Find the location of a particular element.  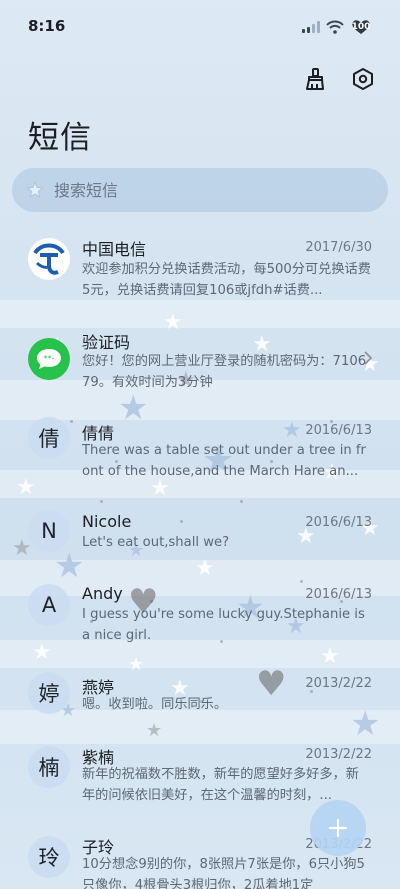

chat-bubble-icon: **- is located at coordinates (49, 359).